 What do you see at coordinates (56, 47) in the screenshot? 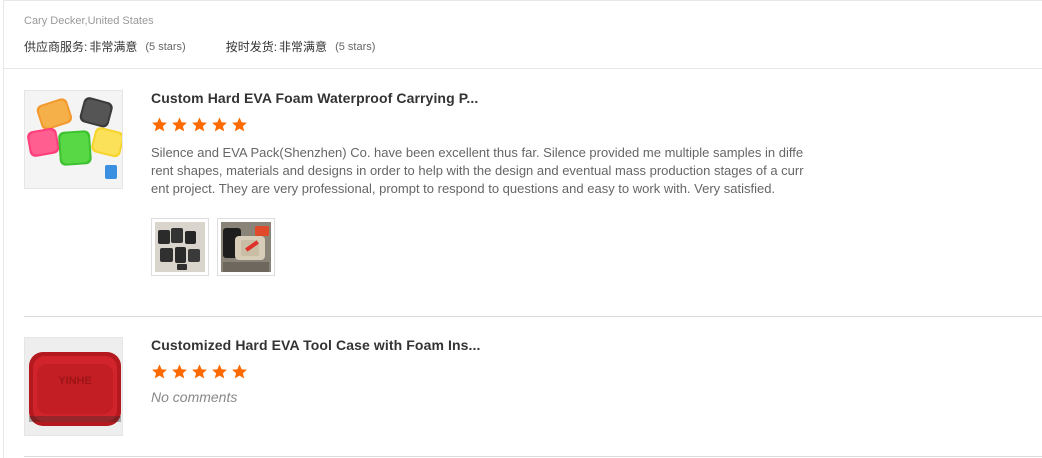
I see `rating-label: 供应商服务:` at bounding box center [56, 47].